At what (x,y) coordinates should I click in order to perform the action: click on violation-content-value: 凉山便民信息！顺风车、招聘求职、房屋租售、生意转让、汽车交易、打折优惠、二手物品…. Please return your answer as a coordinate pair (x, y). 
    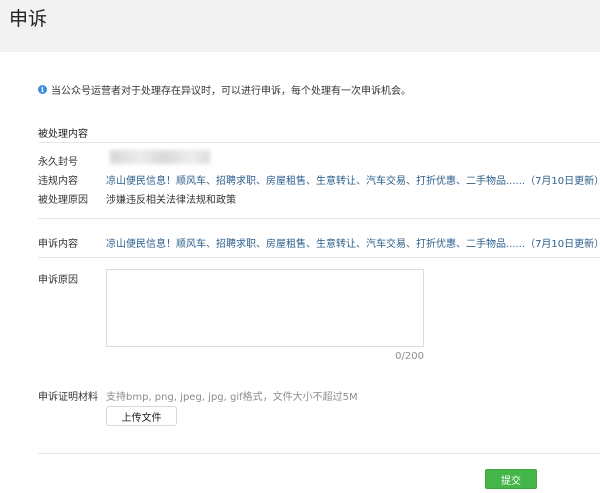
    Looking at the image, I should click on (353, 179).